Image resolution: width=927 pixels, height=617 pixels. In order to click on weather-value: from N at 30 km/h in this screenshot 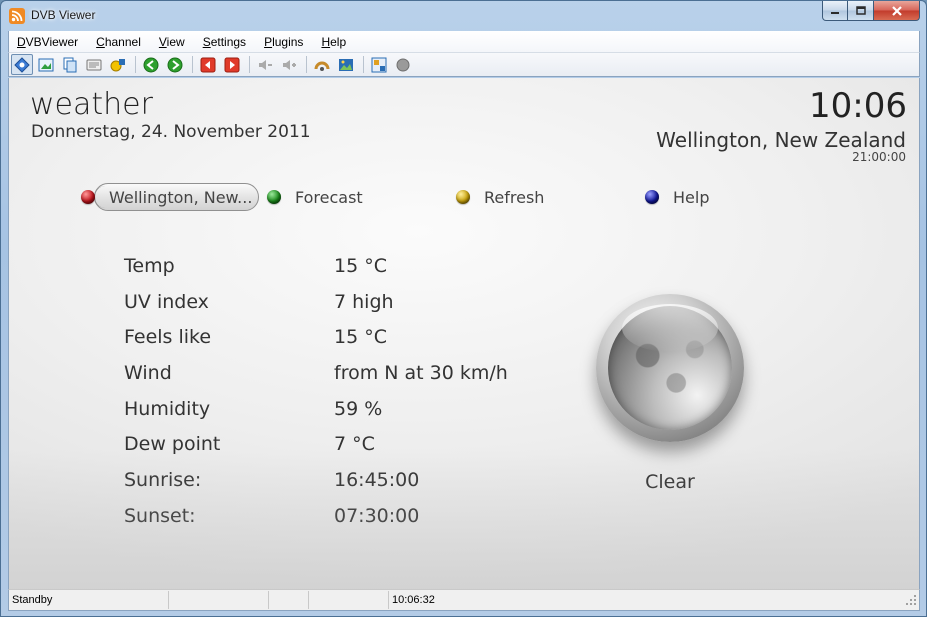, I will do `click(421, 372)`.